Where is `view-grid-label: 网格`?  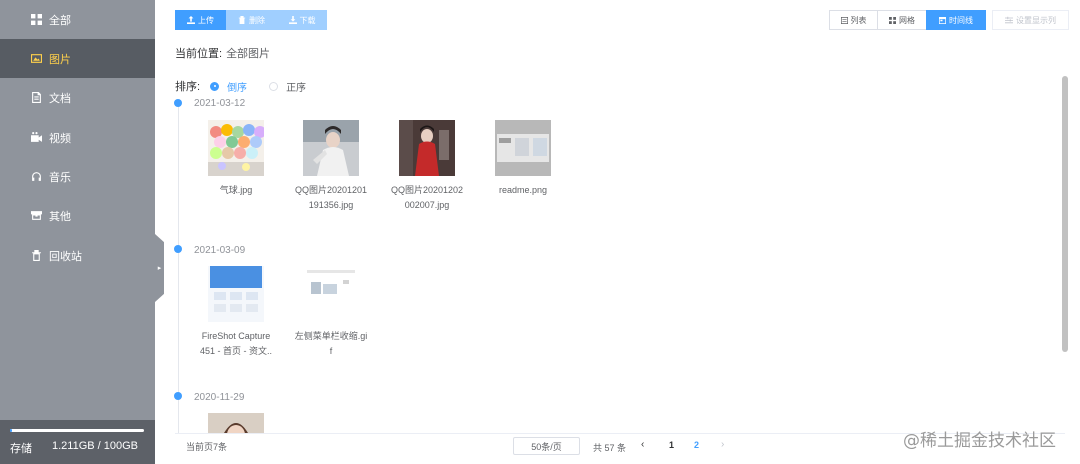 view-grid-label: 网格 is located at coordinates (907, 20).